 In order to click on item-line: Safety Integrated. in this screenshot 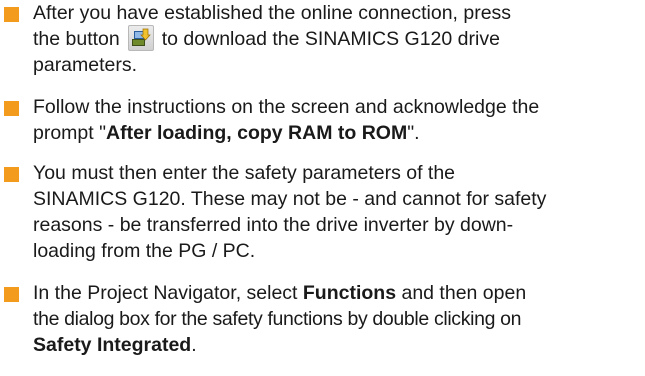, I will do `click(115, 345)`.